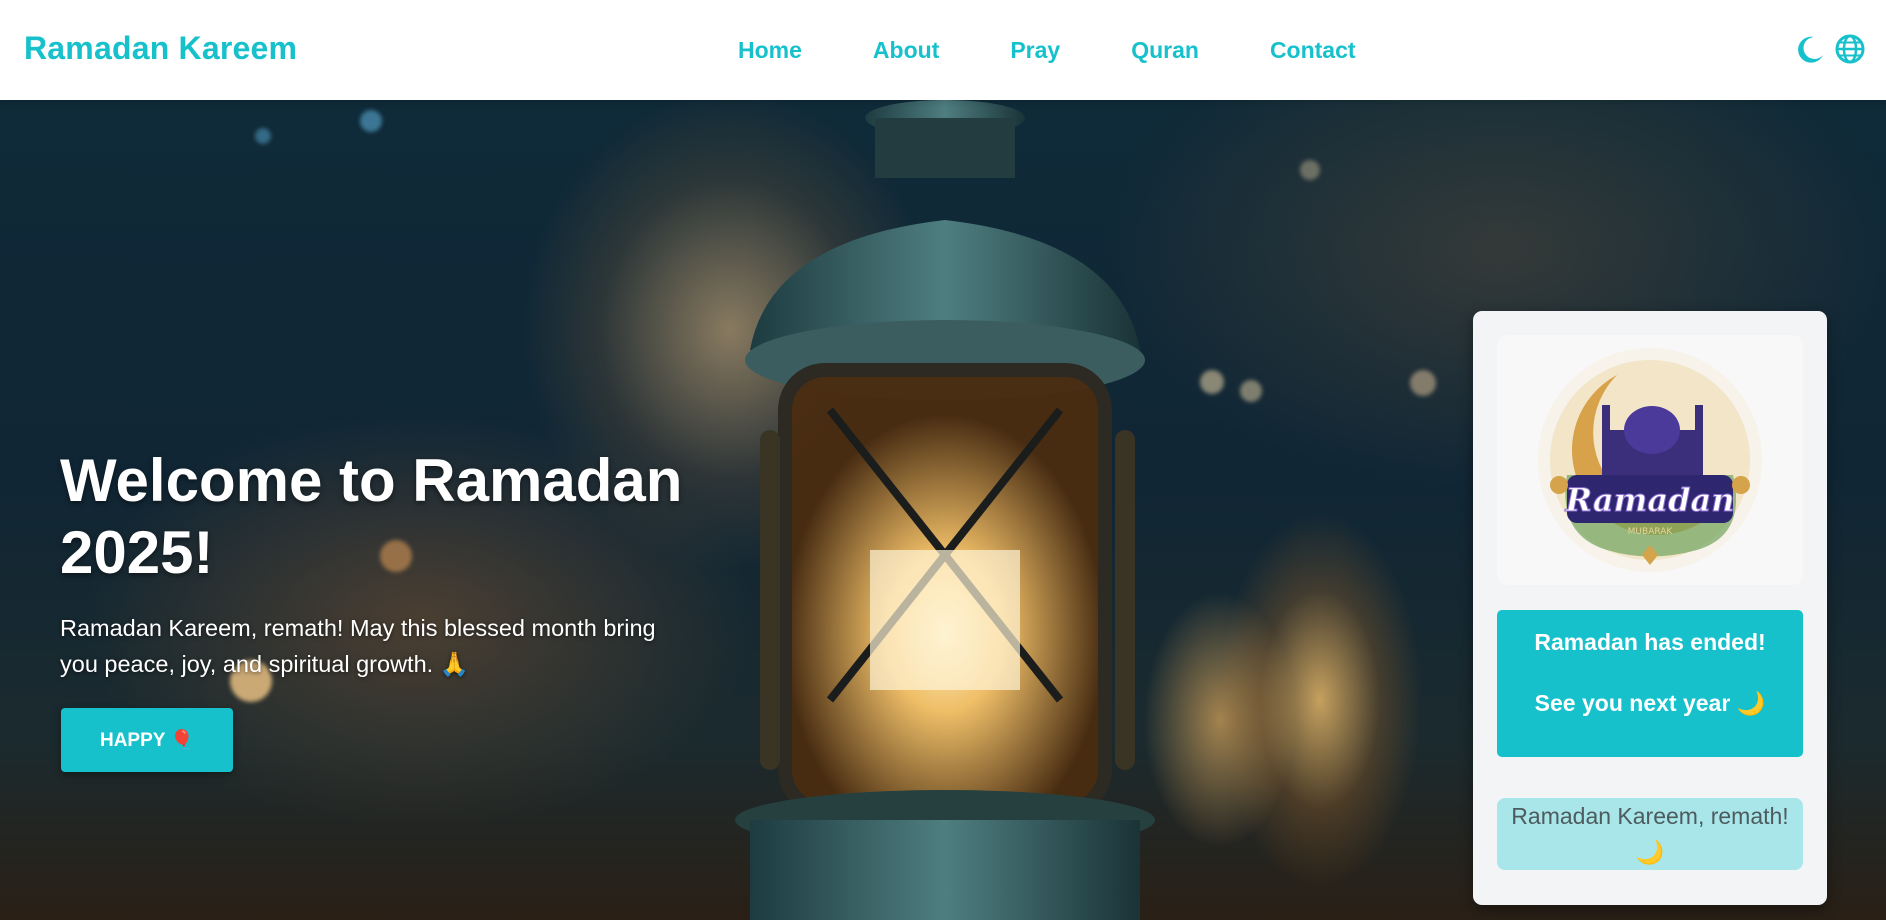  Describe the element at coordinates (1650, 703) in the screenshot. I see `ended-line-2: See you next year 🌙` at that location.